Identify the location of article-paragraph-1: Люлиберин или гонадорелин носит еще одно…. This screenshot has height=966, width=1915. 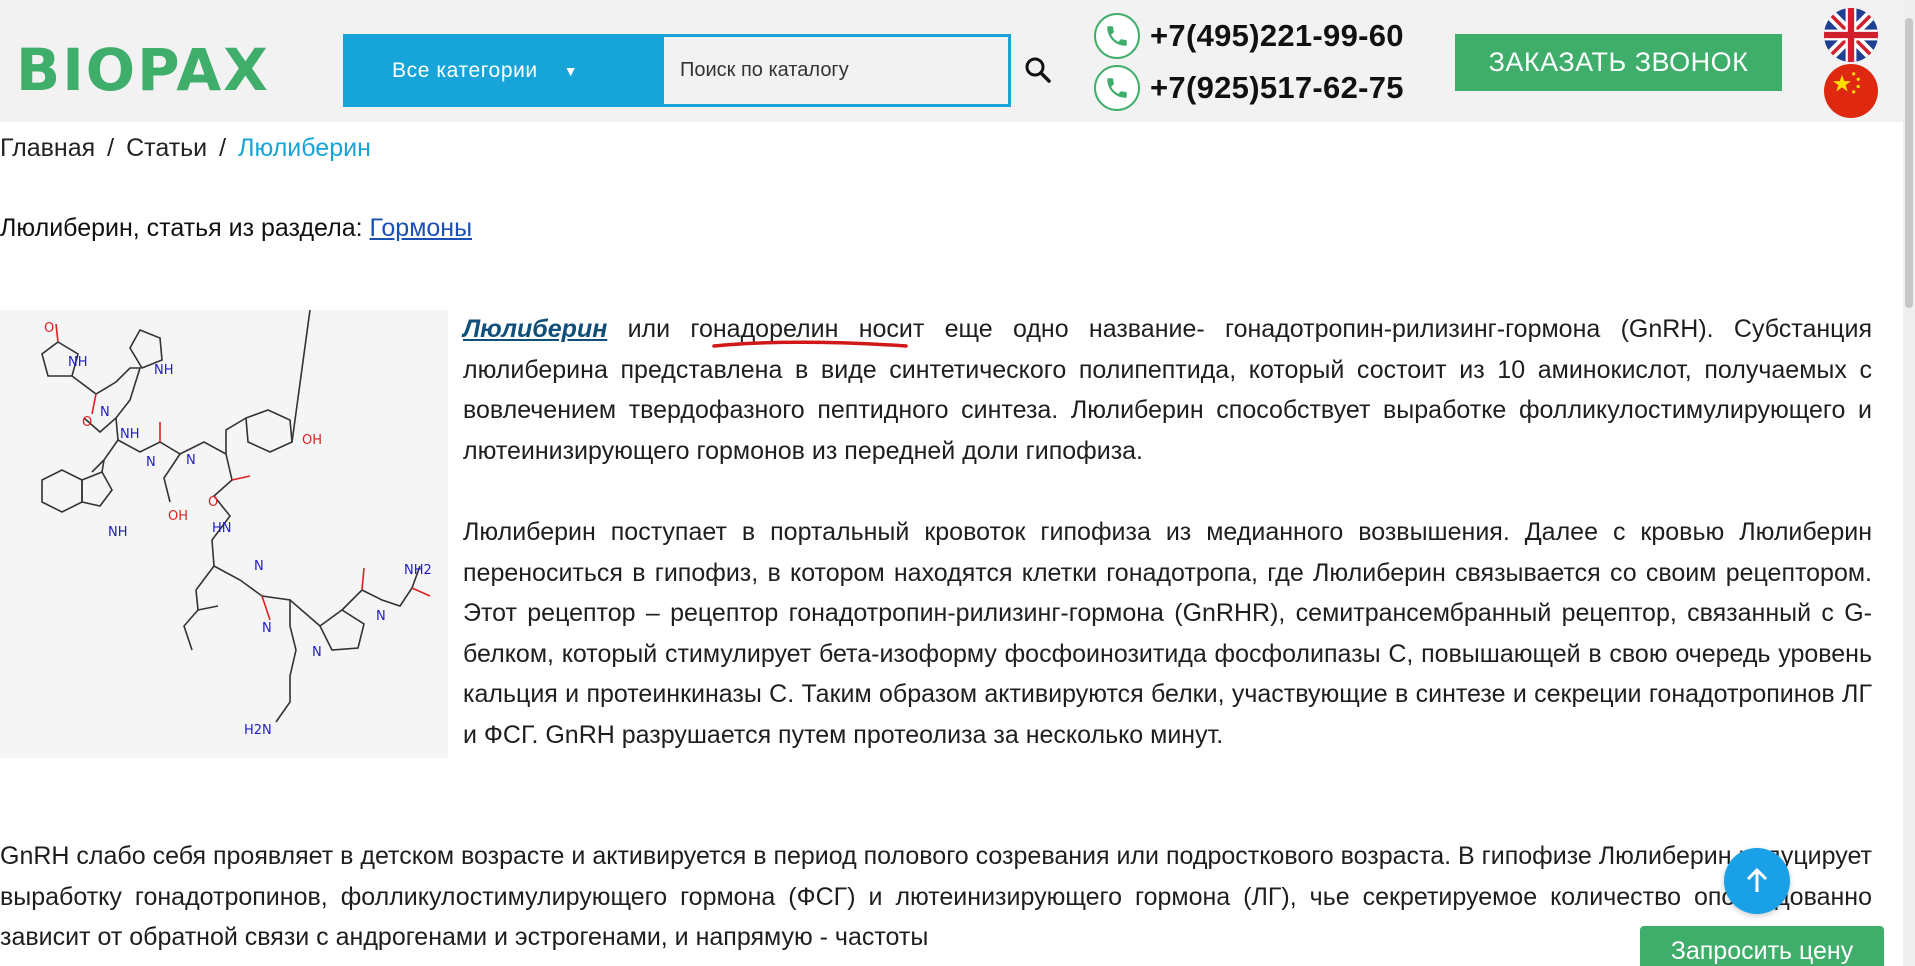
(1167, 390).